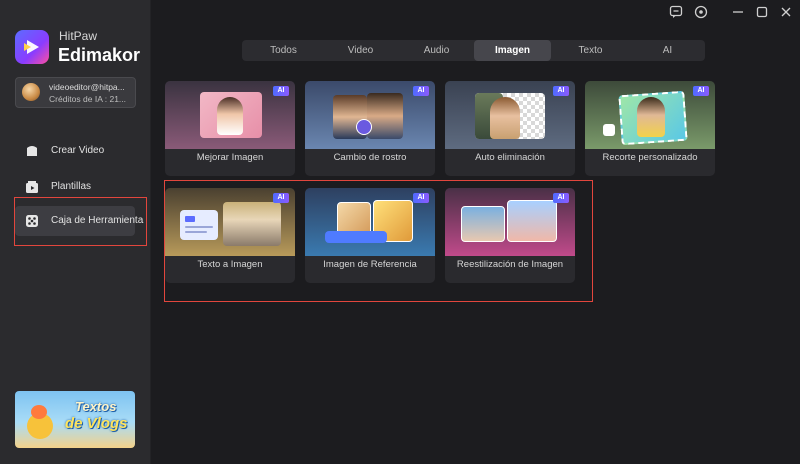  Describe the element at coordinates (96, 406) in the screenshot. I see `promo-line-1: Textos` at that location.